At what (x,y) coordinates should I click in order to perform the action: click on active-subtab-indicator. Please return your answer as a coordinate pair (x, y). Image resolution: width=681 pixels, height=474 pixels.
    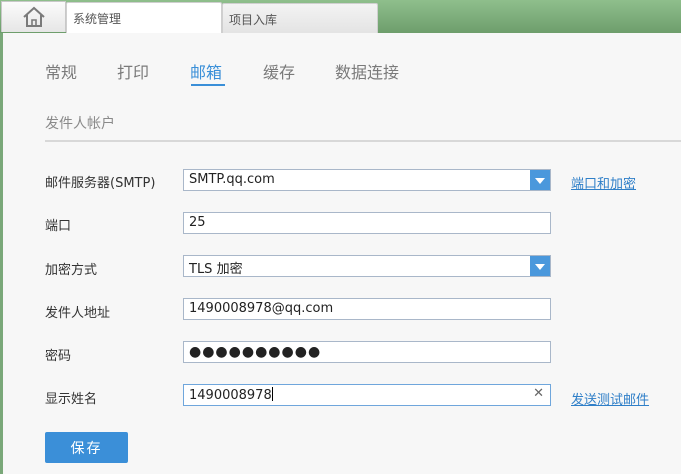
    Looking at the image, I should click on (208, 85).